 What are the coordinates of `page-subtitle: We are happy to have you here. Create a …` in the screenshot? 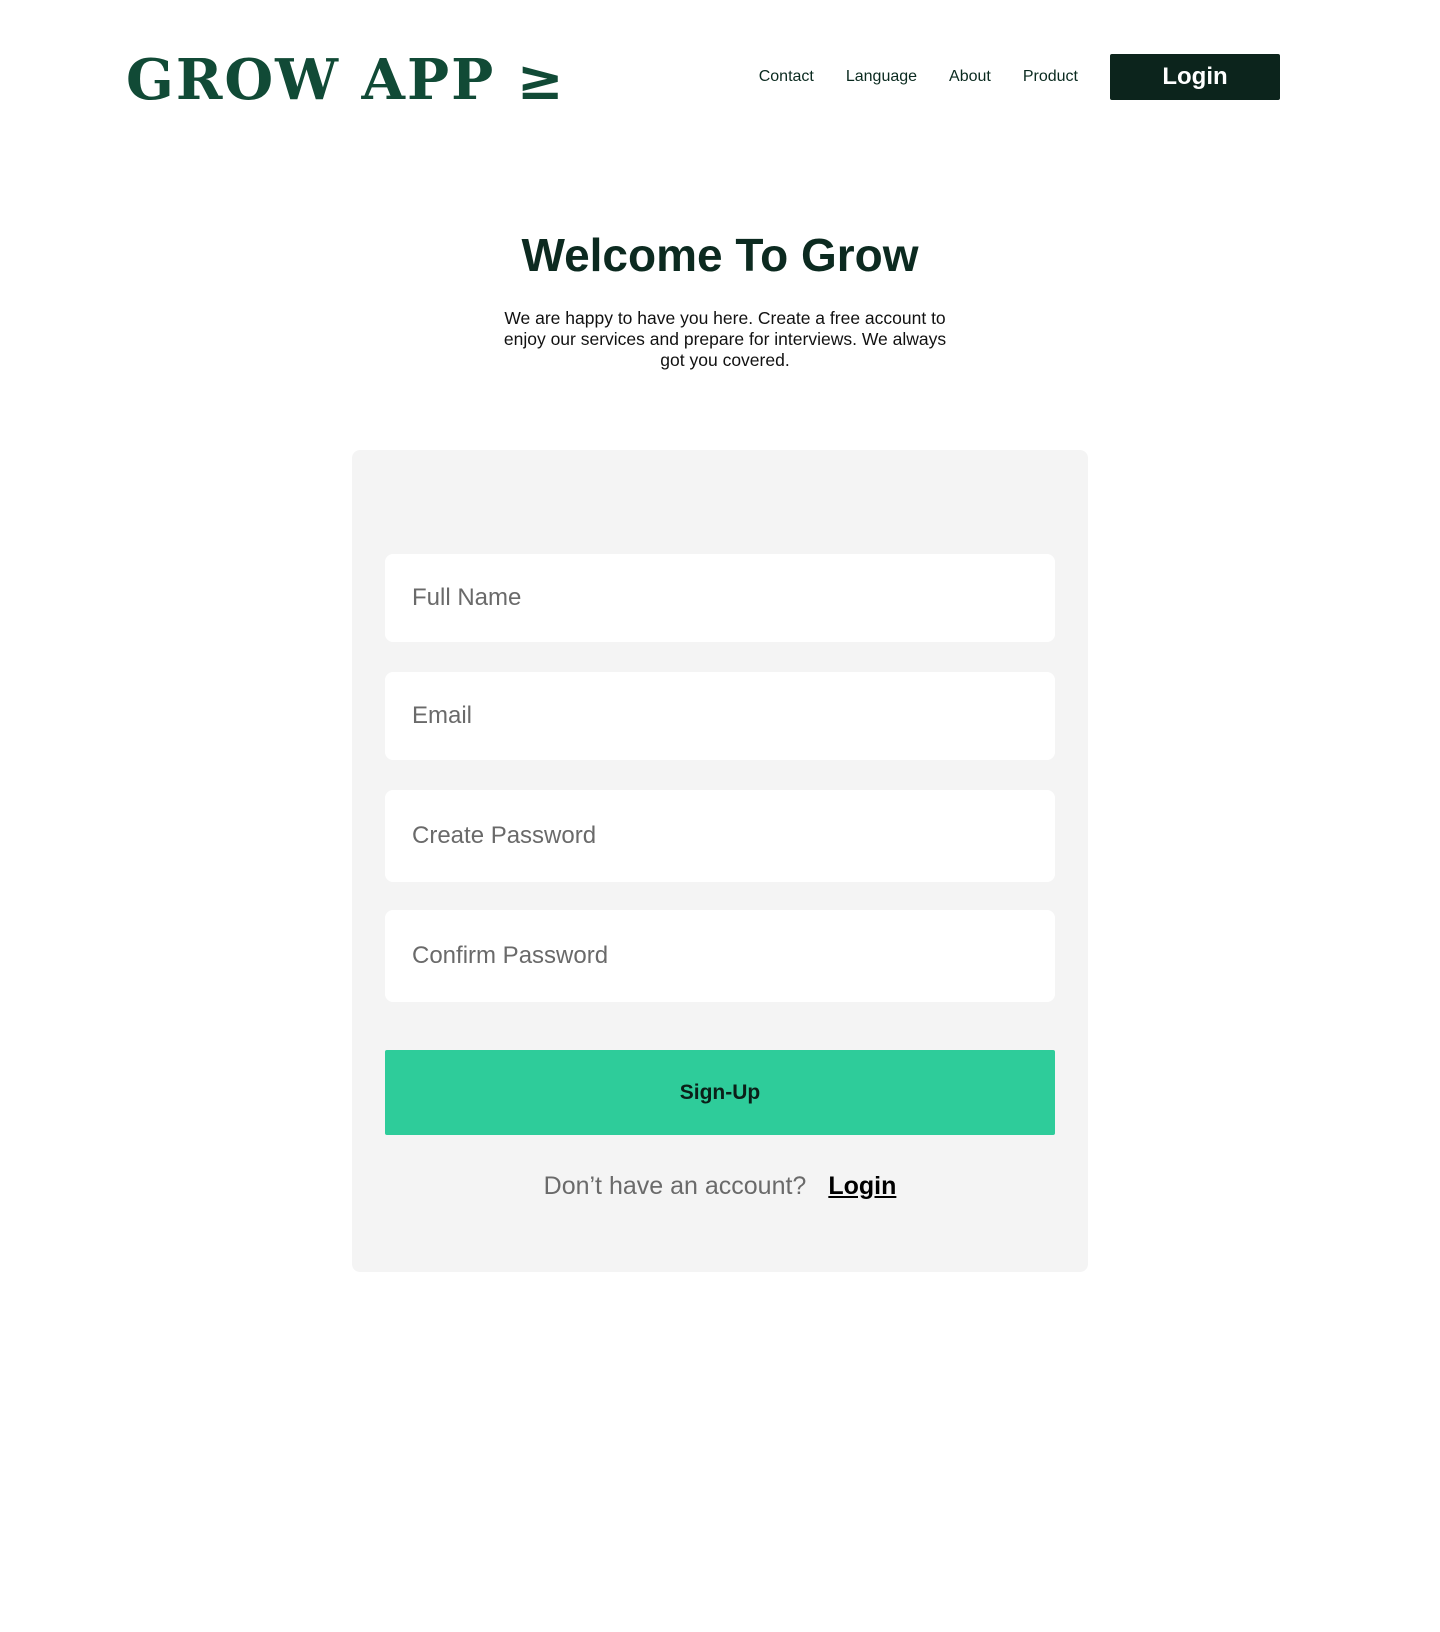 It's located at (725, 339).